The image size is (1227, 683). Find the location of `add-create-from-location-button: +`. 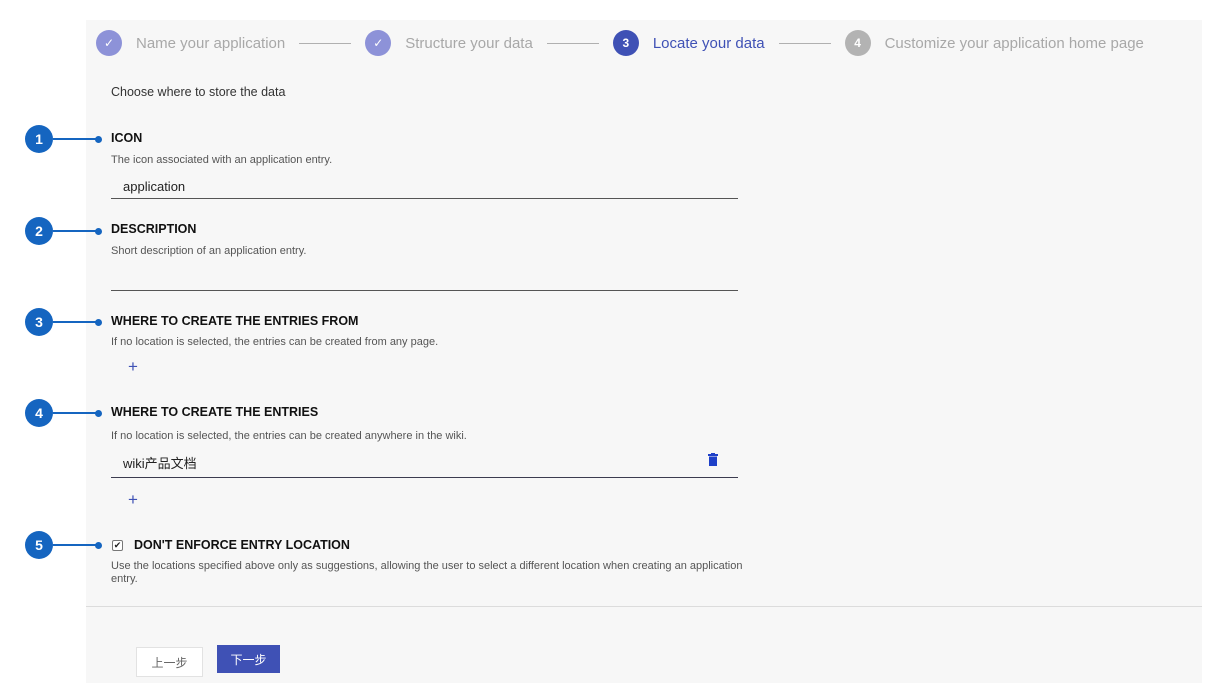

add-create-from-location-button: + is located at coordinates (133, 367).